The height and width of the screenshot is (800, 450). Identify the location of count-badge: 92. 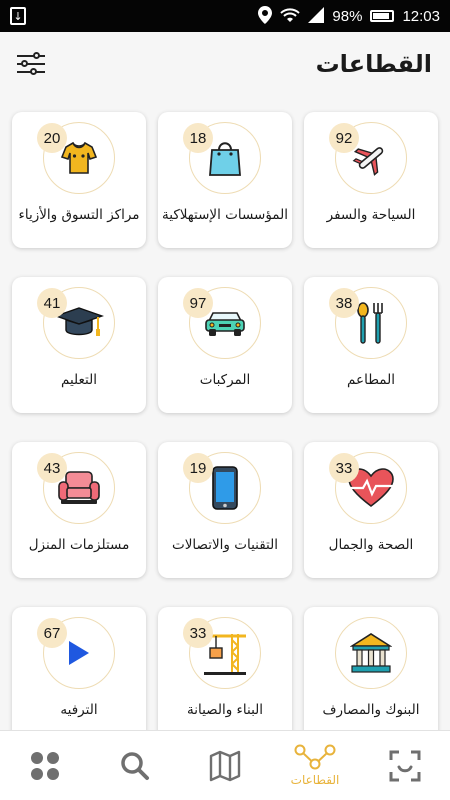
(344, 138).